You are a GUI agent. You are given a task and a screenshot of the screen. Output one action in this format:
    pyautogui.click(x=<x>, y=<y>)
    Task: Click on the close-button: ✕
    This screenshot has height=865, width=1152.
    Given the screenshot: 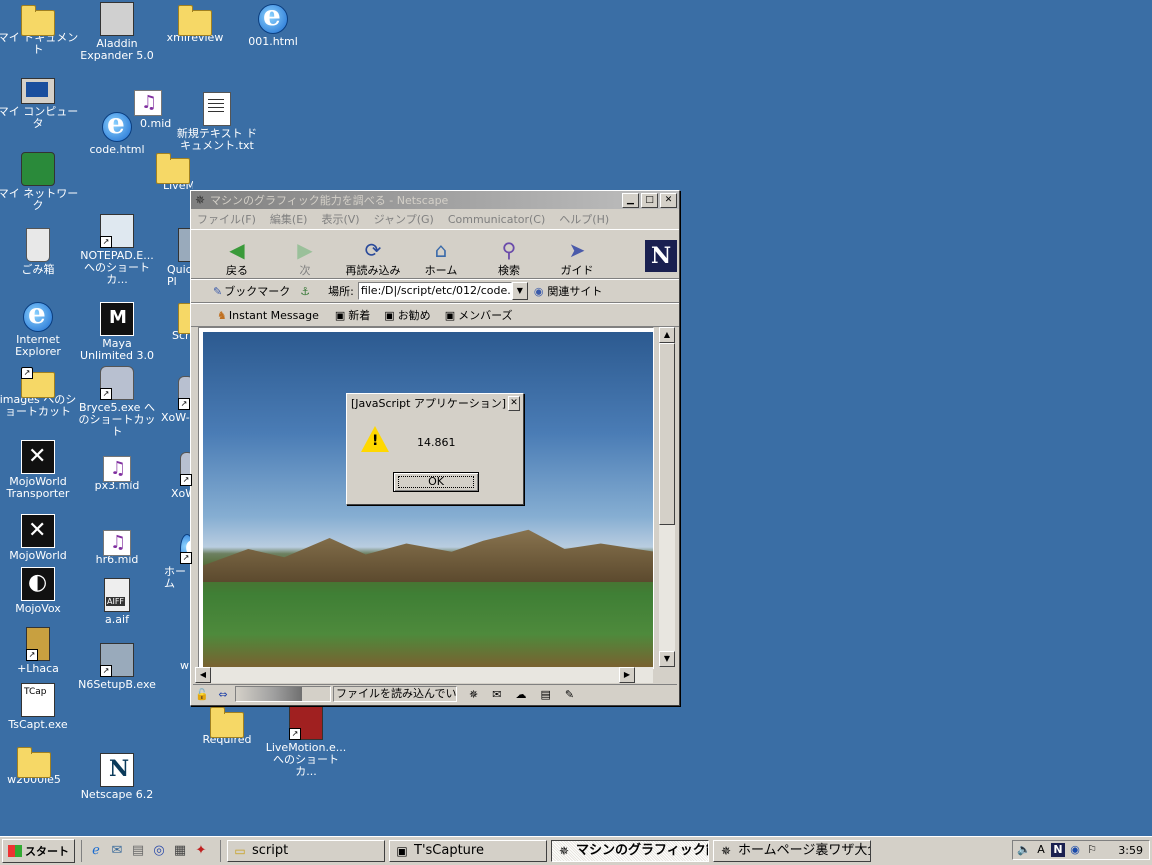 What is the action you would take?
    pyautogui.click(x=668, y=200)
    